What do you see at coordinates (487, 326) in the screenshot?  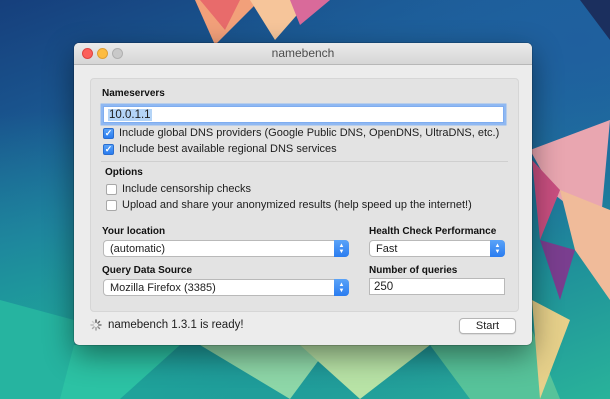 I see `start-button: Start` at bounding box center [487, 326].